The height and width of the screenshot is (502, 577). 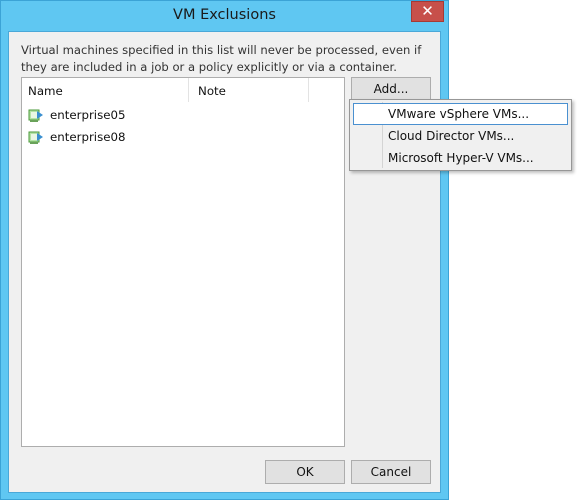 I want to click on close-icon: ✕, so click(x=427, y=11).